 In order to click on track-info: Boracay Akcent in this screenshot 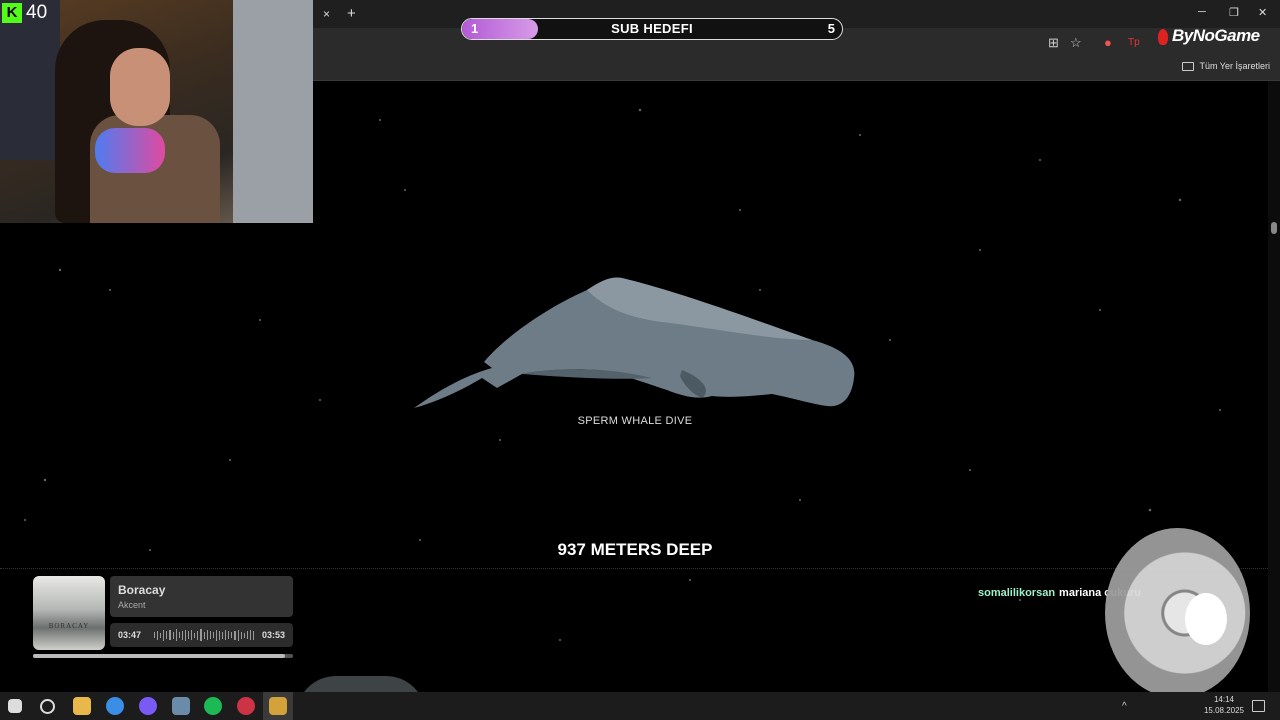, I will do `click(201, 596)`.